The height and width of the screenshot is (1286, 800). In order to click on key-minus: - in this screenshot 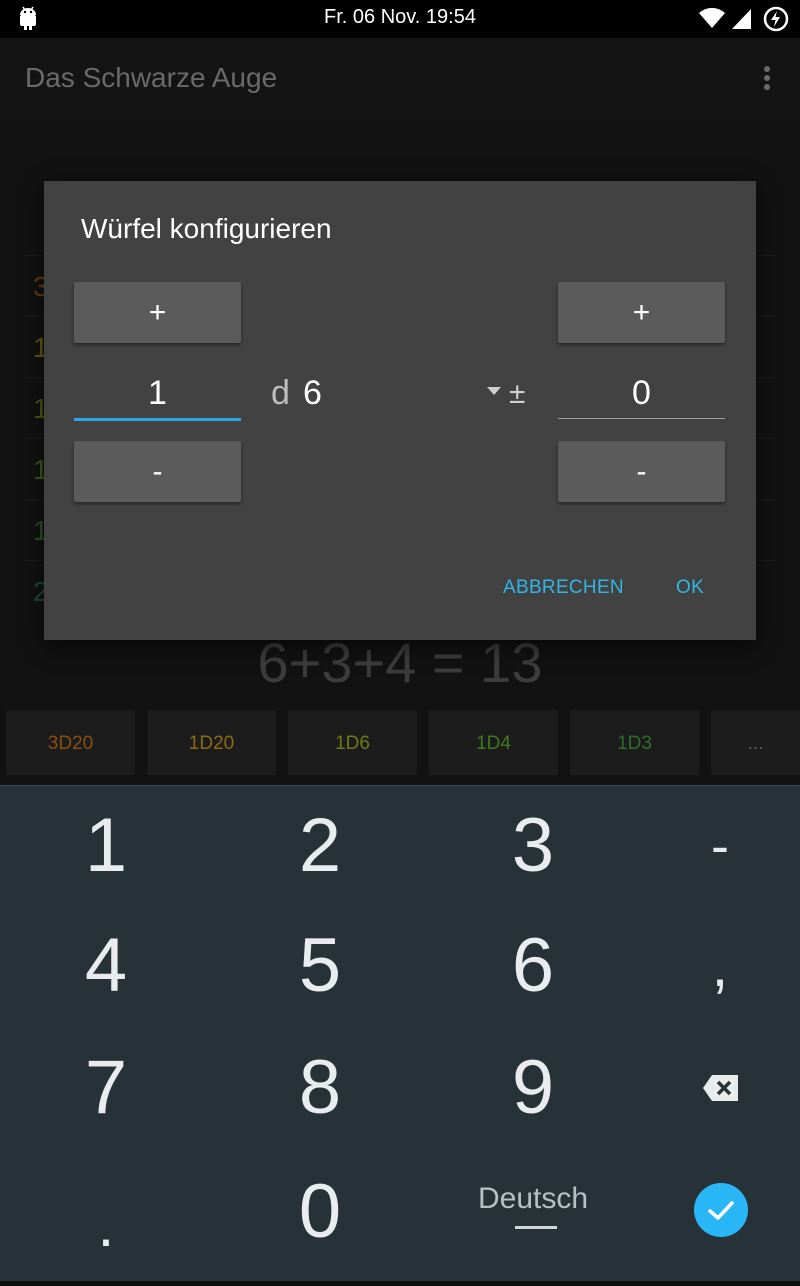, I will do `click(710, 846)`.